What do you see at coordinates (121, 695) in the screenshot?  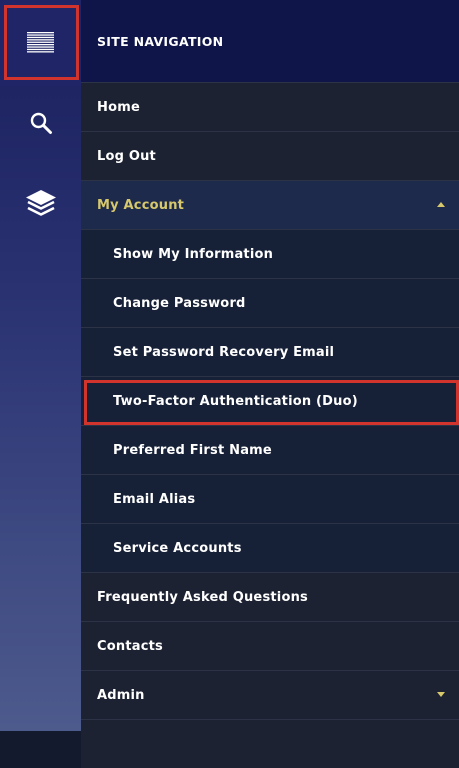 I see `nav-item-label: Admin` at bounding box center [121, 695].